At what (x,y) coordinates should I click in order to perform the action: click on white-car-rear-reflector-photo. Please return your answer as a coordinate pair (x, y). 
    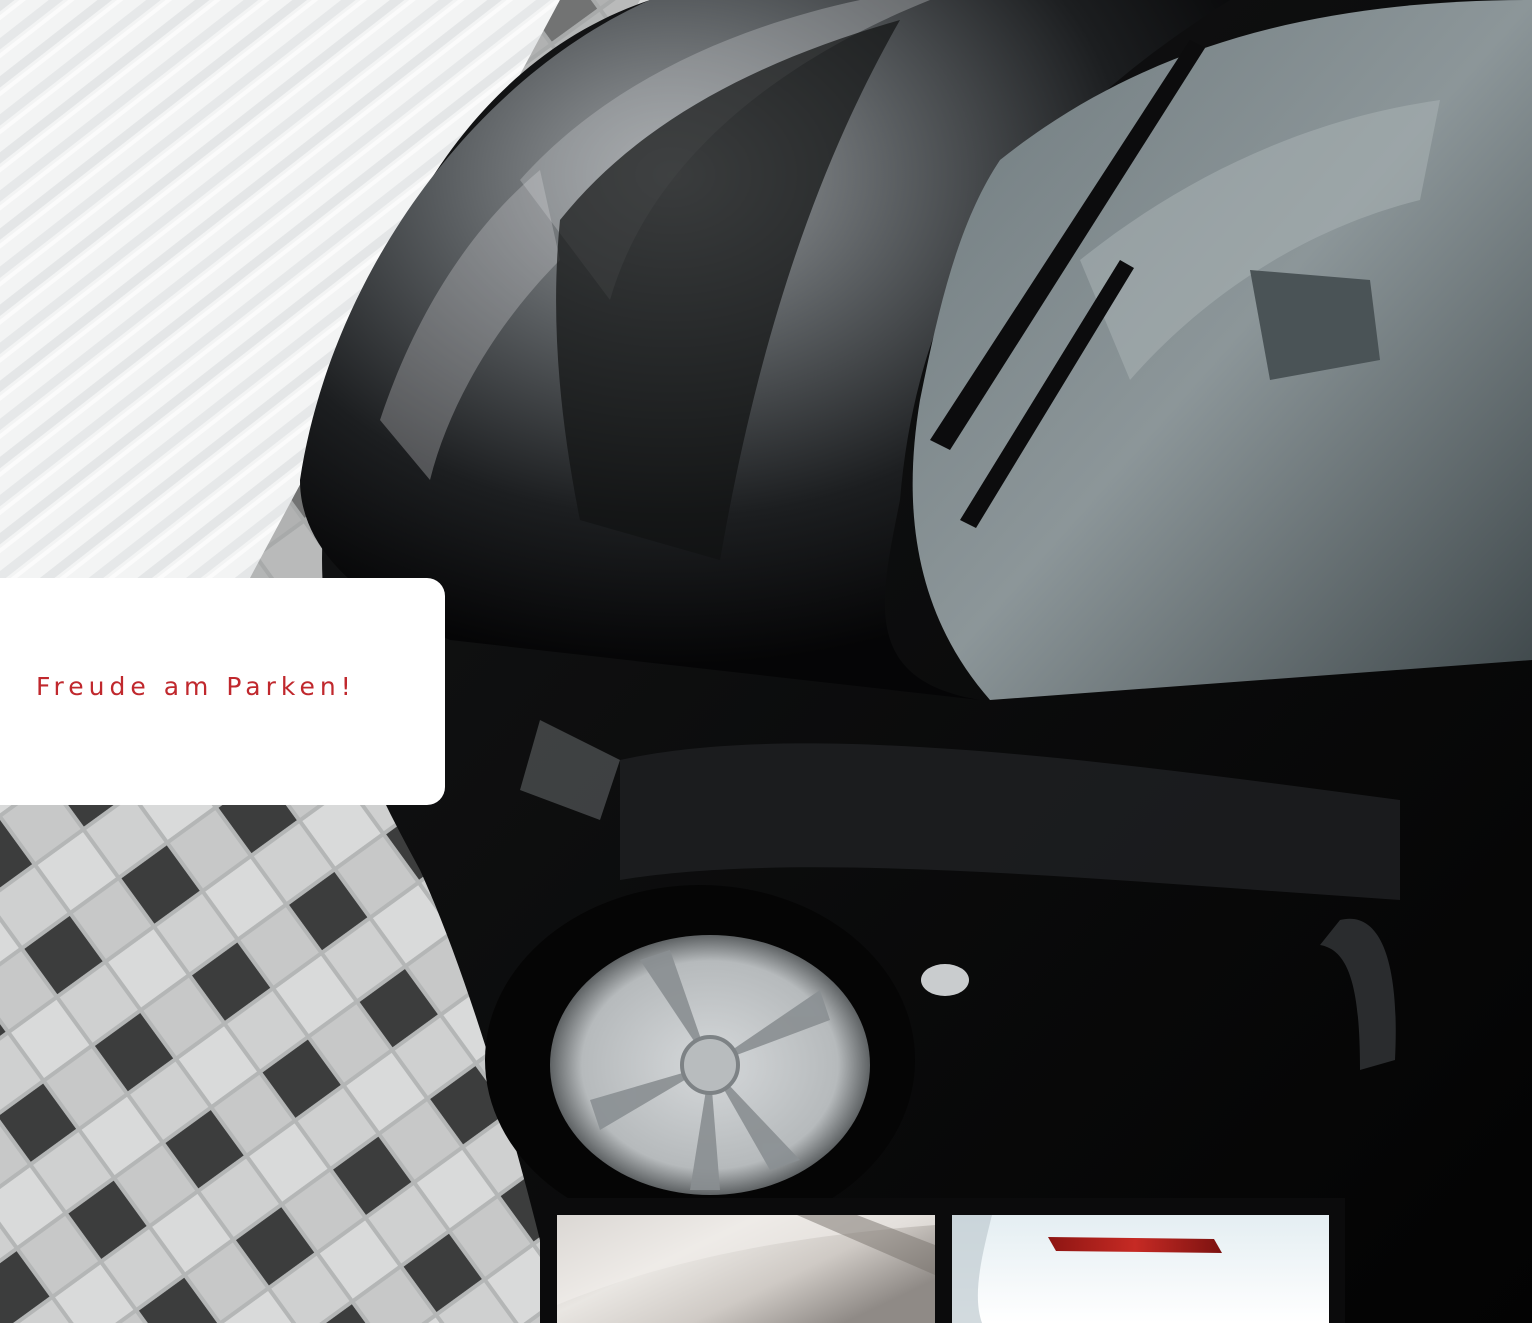
    Looking at the image, I should click on (1140, 1269).